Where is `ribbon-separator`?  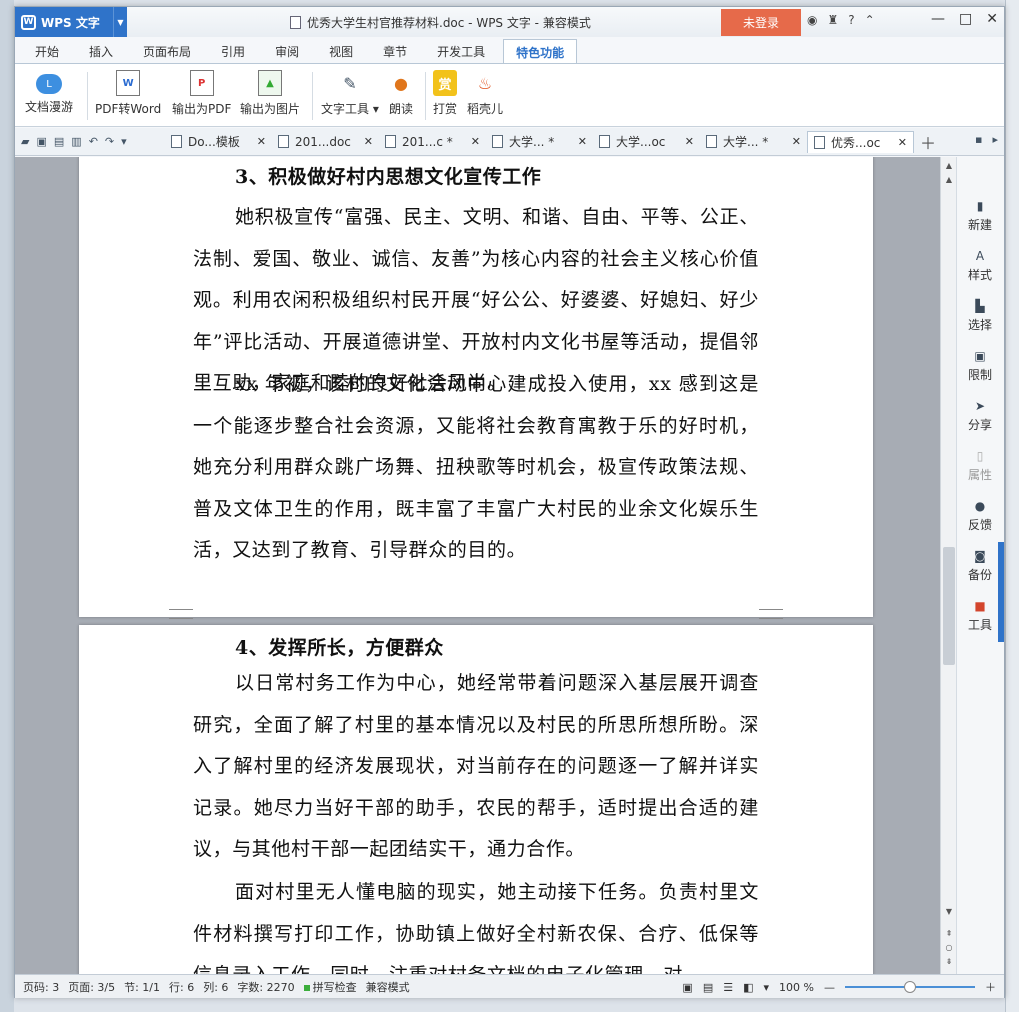
ribbon-separator is located at coordinates (312, 96).